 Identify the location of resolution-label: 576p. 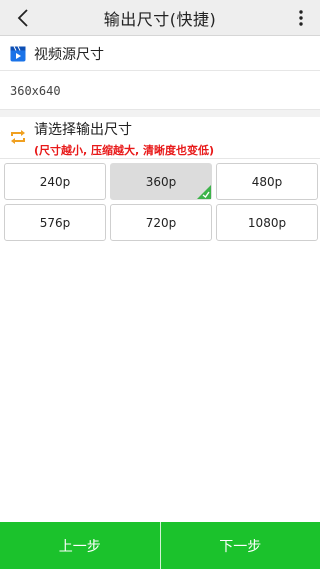
(55, 222).